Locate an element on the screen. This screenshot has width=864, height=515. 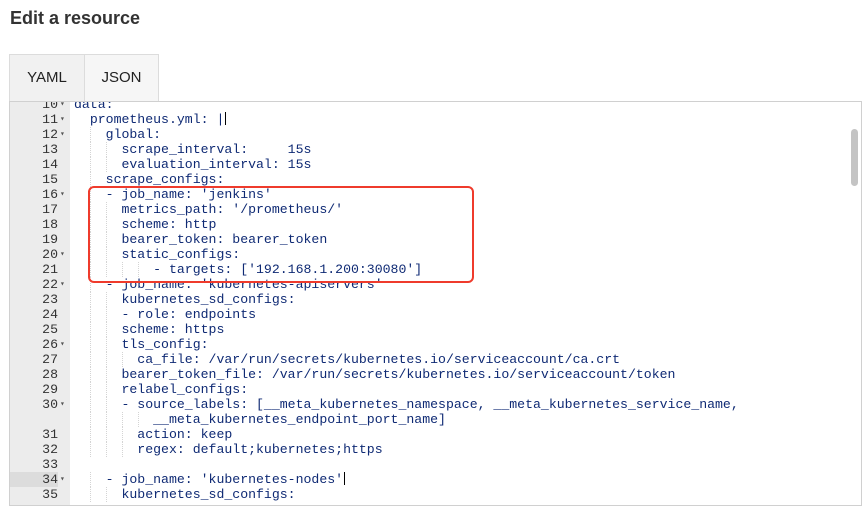
code-text: action: keep is located at coordinates (153, 434).